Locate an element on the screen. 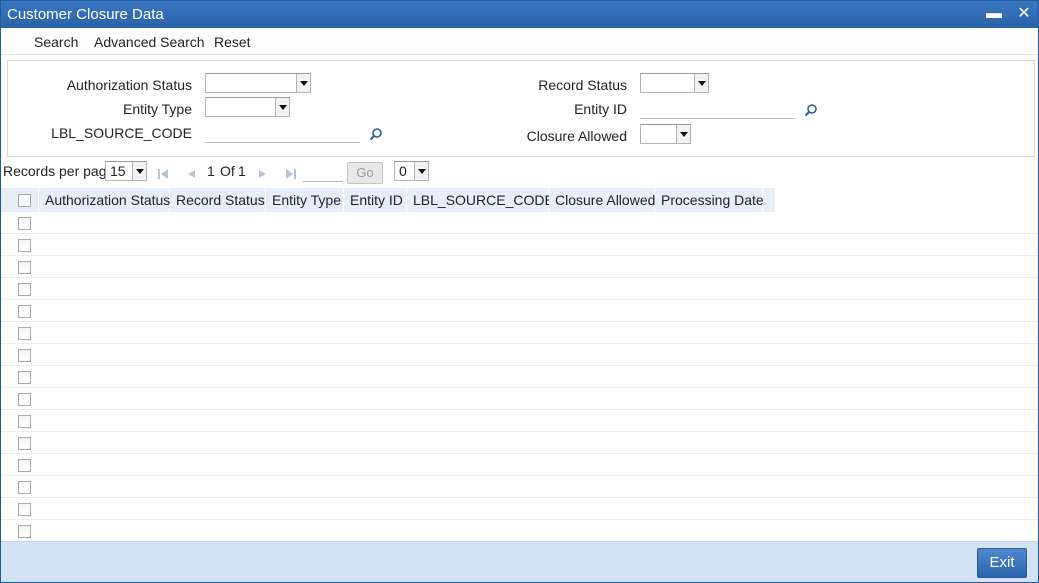  source-code-input is located at coordinates (282, 133).